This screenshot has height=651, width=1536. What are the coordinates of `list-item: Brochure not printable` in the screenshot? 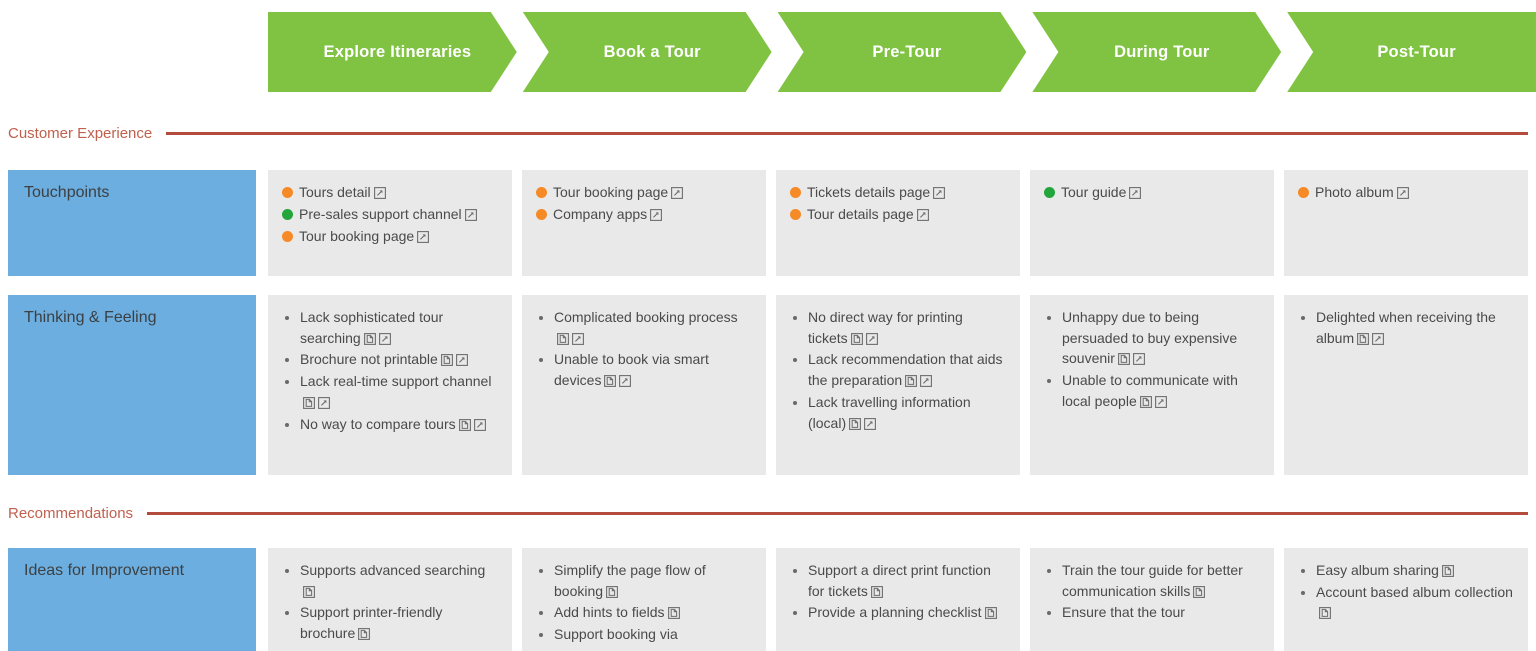 It's located at (399, 359).